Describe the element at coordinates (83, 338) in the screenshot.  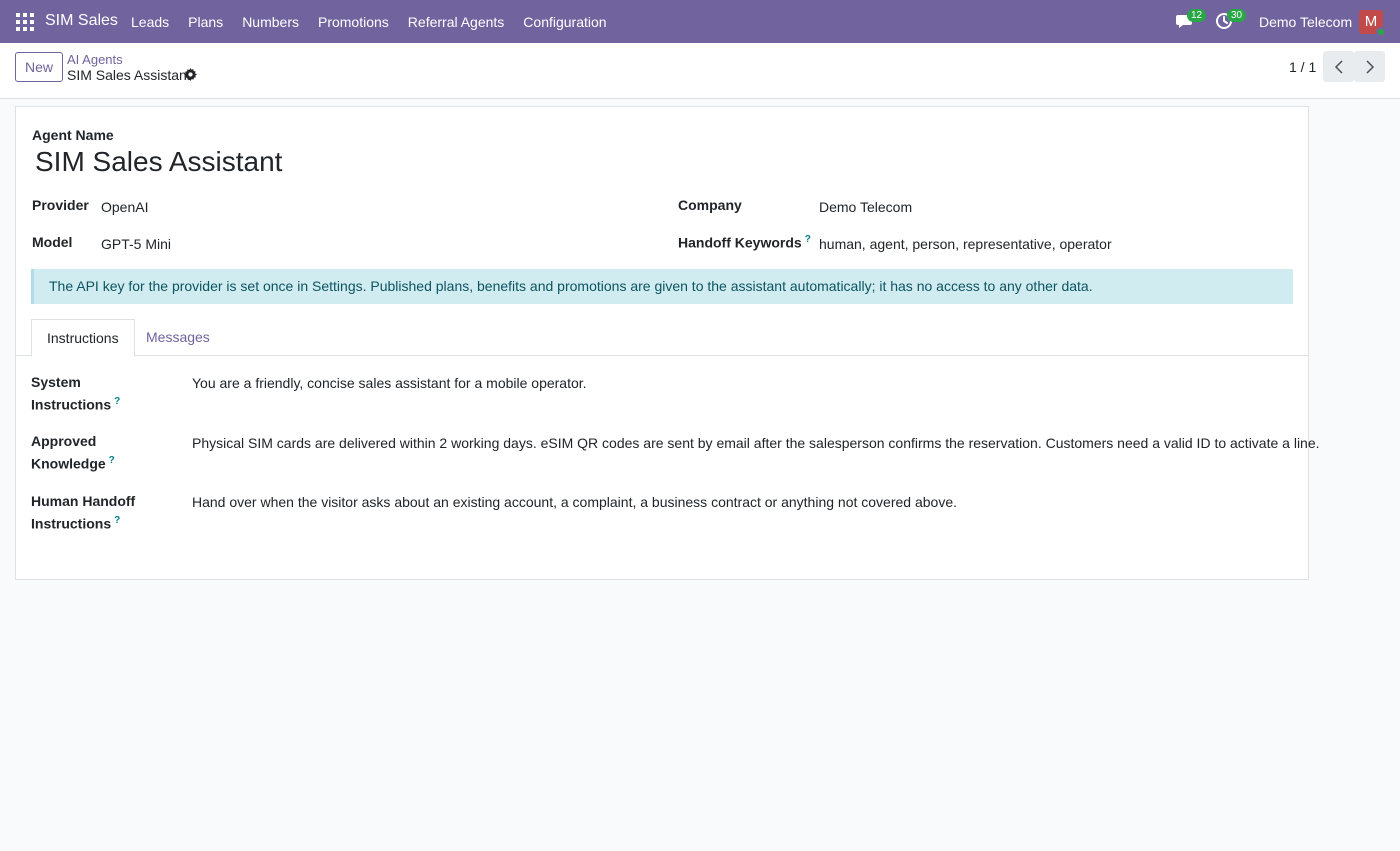
I see `tab-instructions: Instructions` at that location.